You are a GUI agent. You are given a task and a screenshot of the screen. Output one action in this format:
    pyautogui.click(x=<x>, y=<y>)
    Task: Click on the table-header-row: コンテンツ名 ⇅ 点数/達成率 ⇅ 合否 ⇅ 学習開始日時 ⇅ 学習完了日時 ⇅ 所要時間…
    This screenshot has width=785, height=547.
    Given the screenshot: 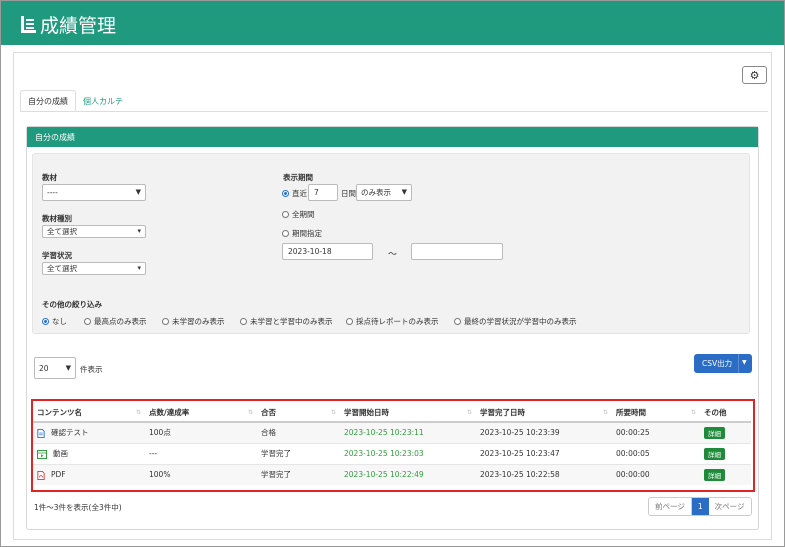 What is the action you would take?
    pyautogui.click(x=392, y=413)
    